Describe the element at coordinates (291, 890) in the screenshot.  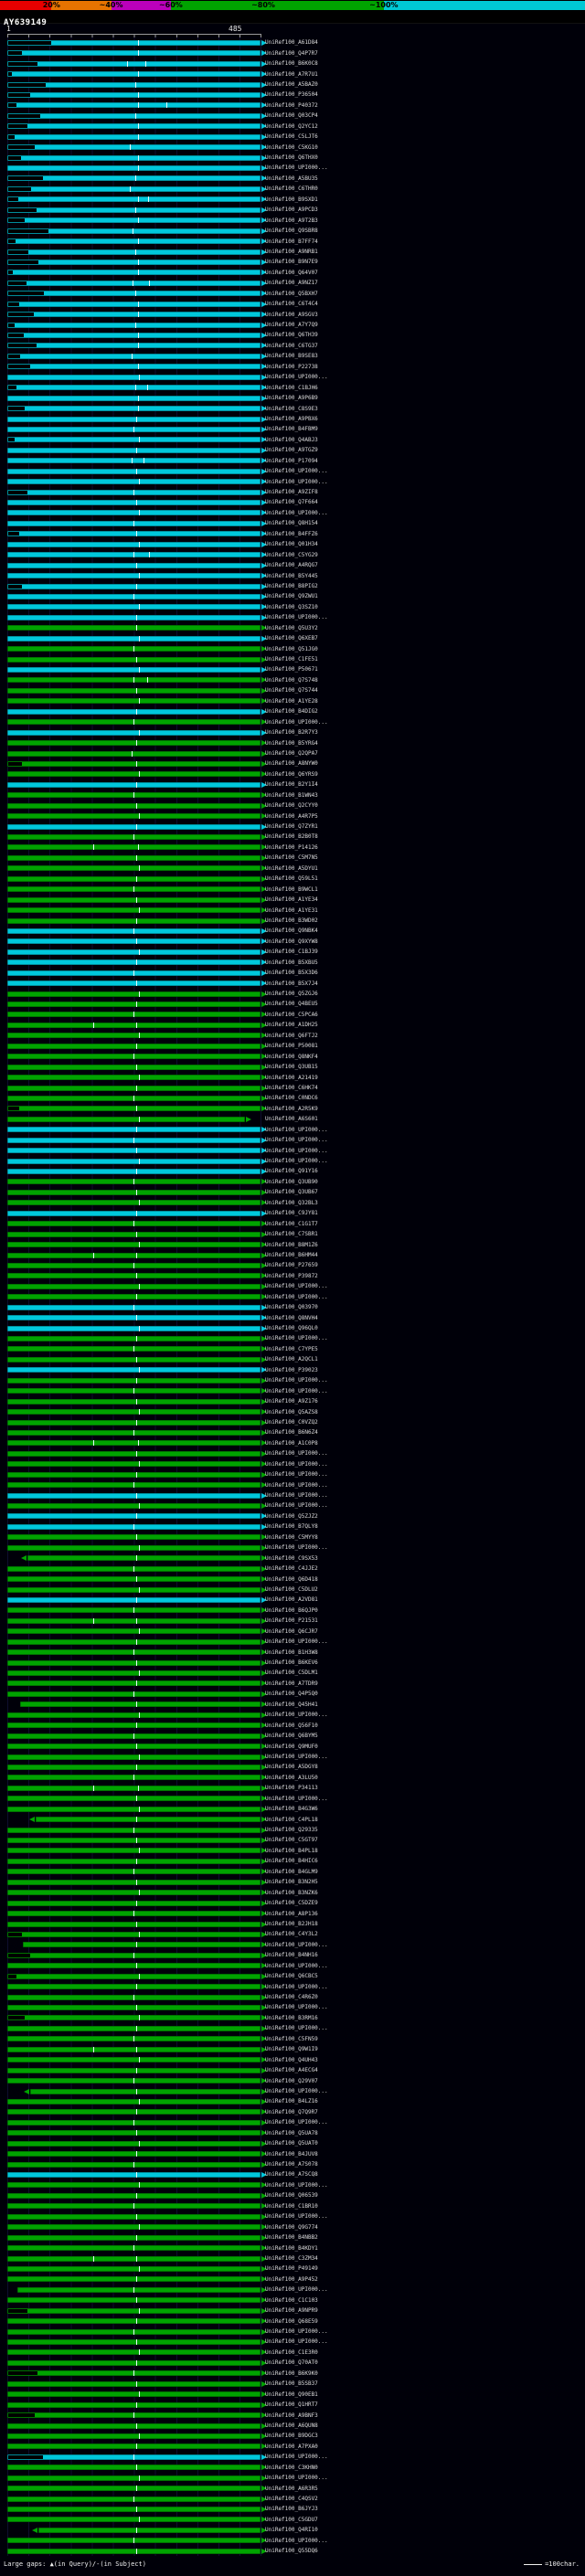
I see `hit-label: UniRef100_B9WCL1` at that location.